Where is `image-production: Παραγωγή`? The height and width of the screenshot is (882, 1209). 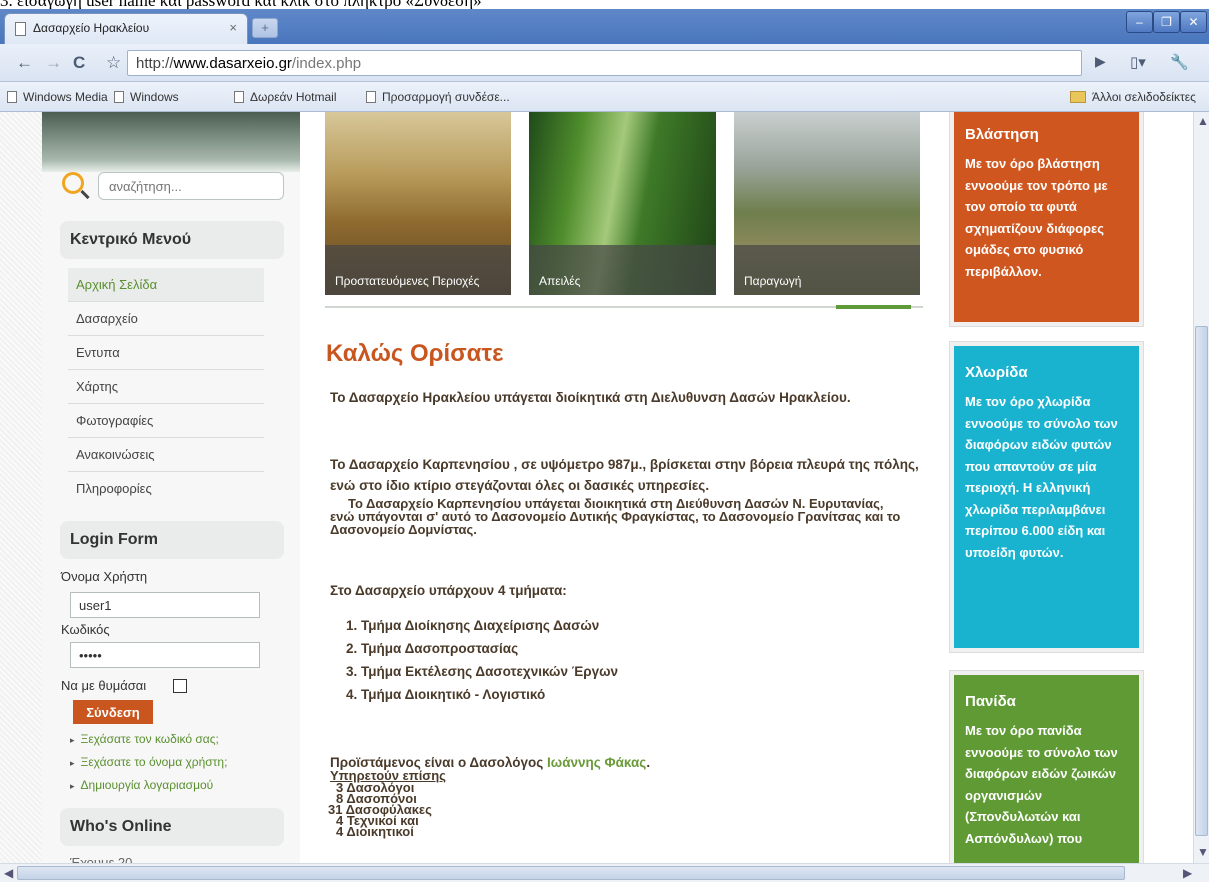
image-production: Παραγωγή is located at coordinates (827, 203).